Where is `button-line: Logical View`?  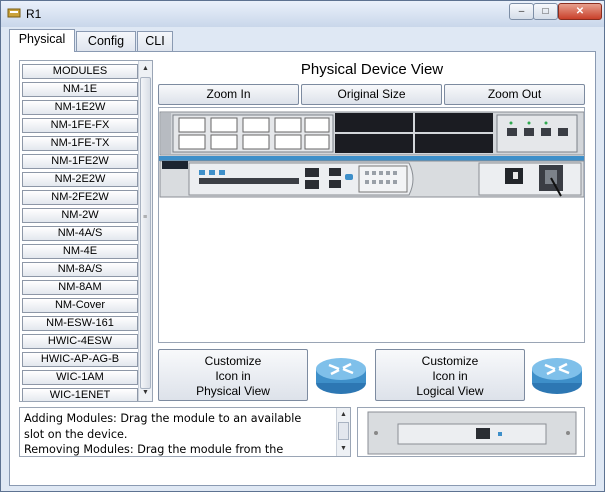
button-line: Logical View is located at coordinates (450, 391).